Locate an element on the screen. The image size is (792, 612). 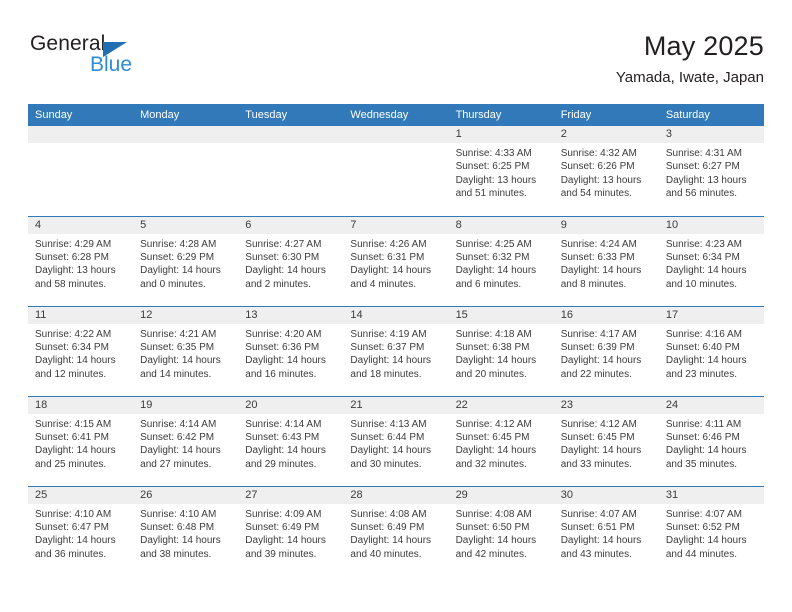
day-number: 6 is located at coordinates (291, 225).